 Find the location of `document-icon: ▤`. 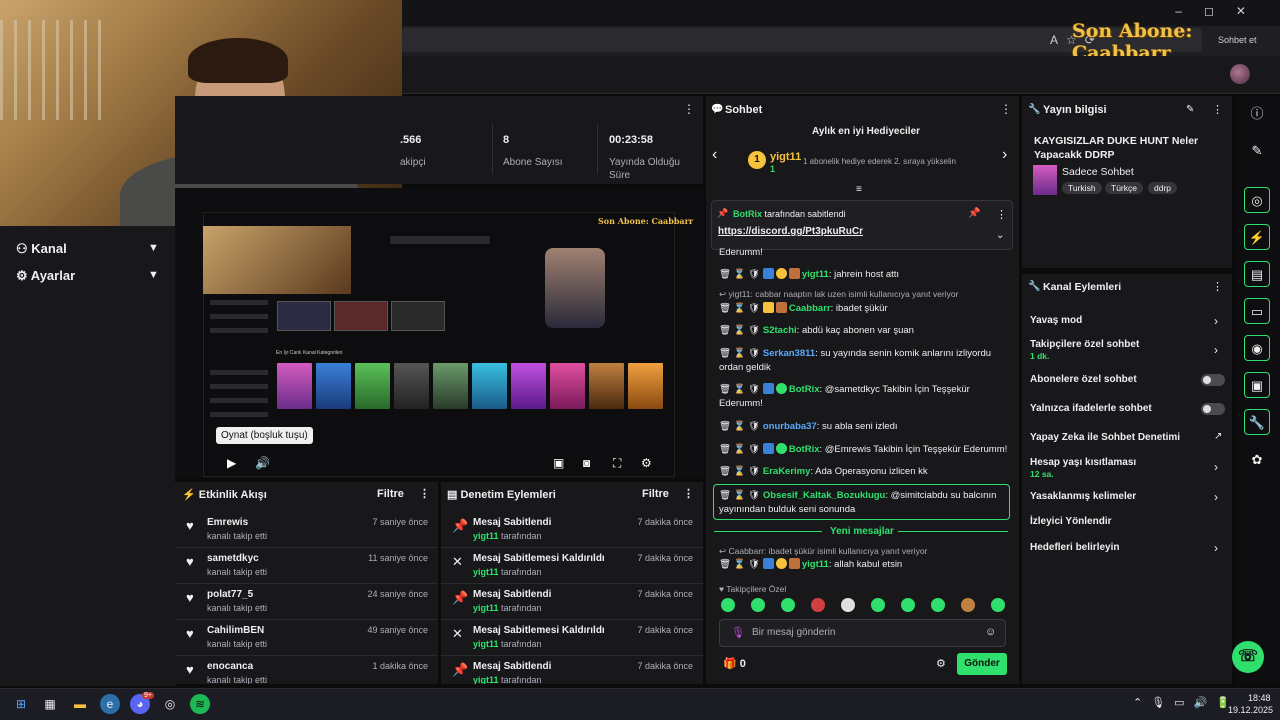

document-icon: ▤ is located at coordinates (1257, 274).